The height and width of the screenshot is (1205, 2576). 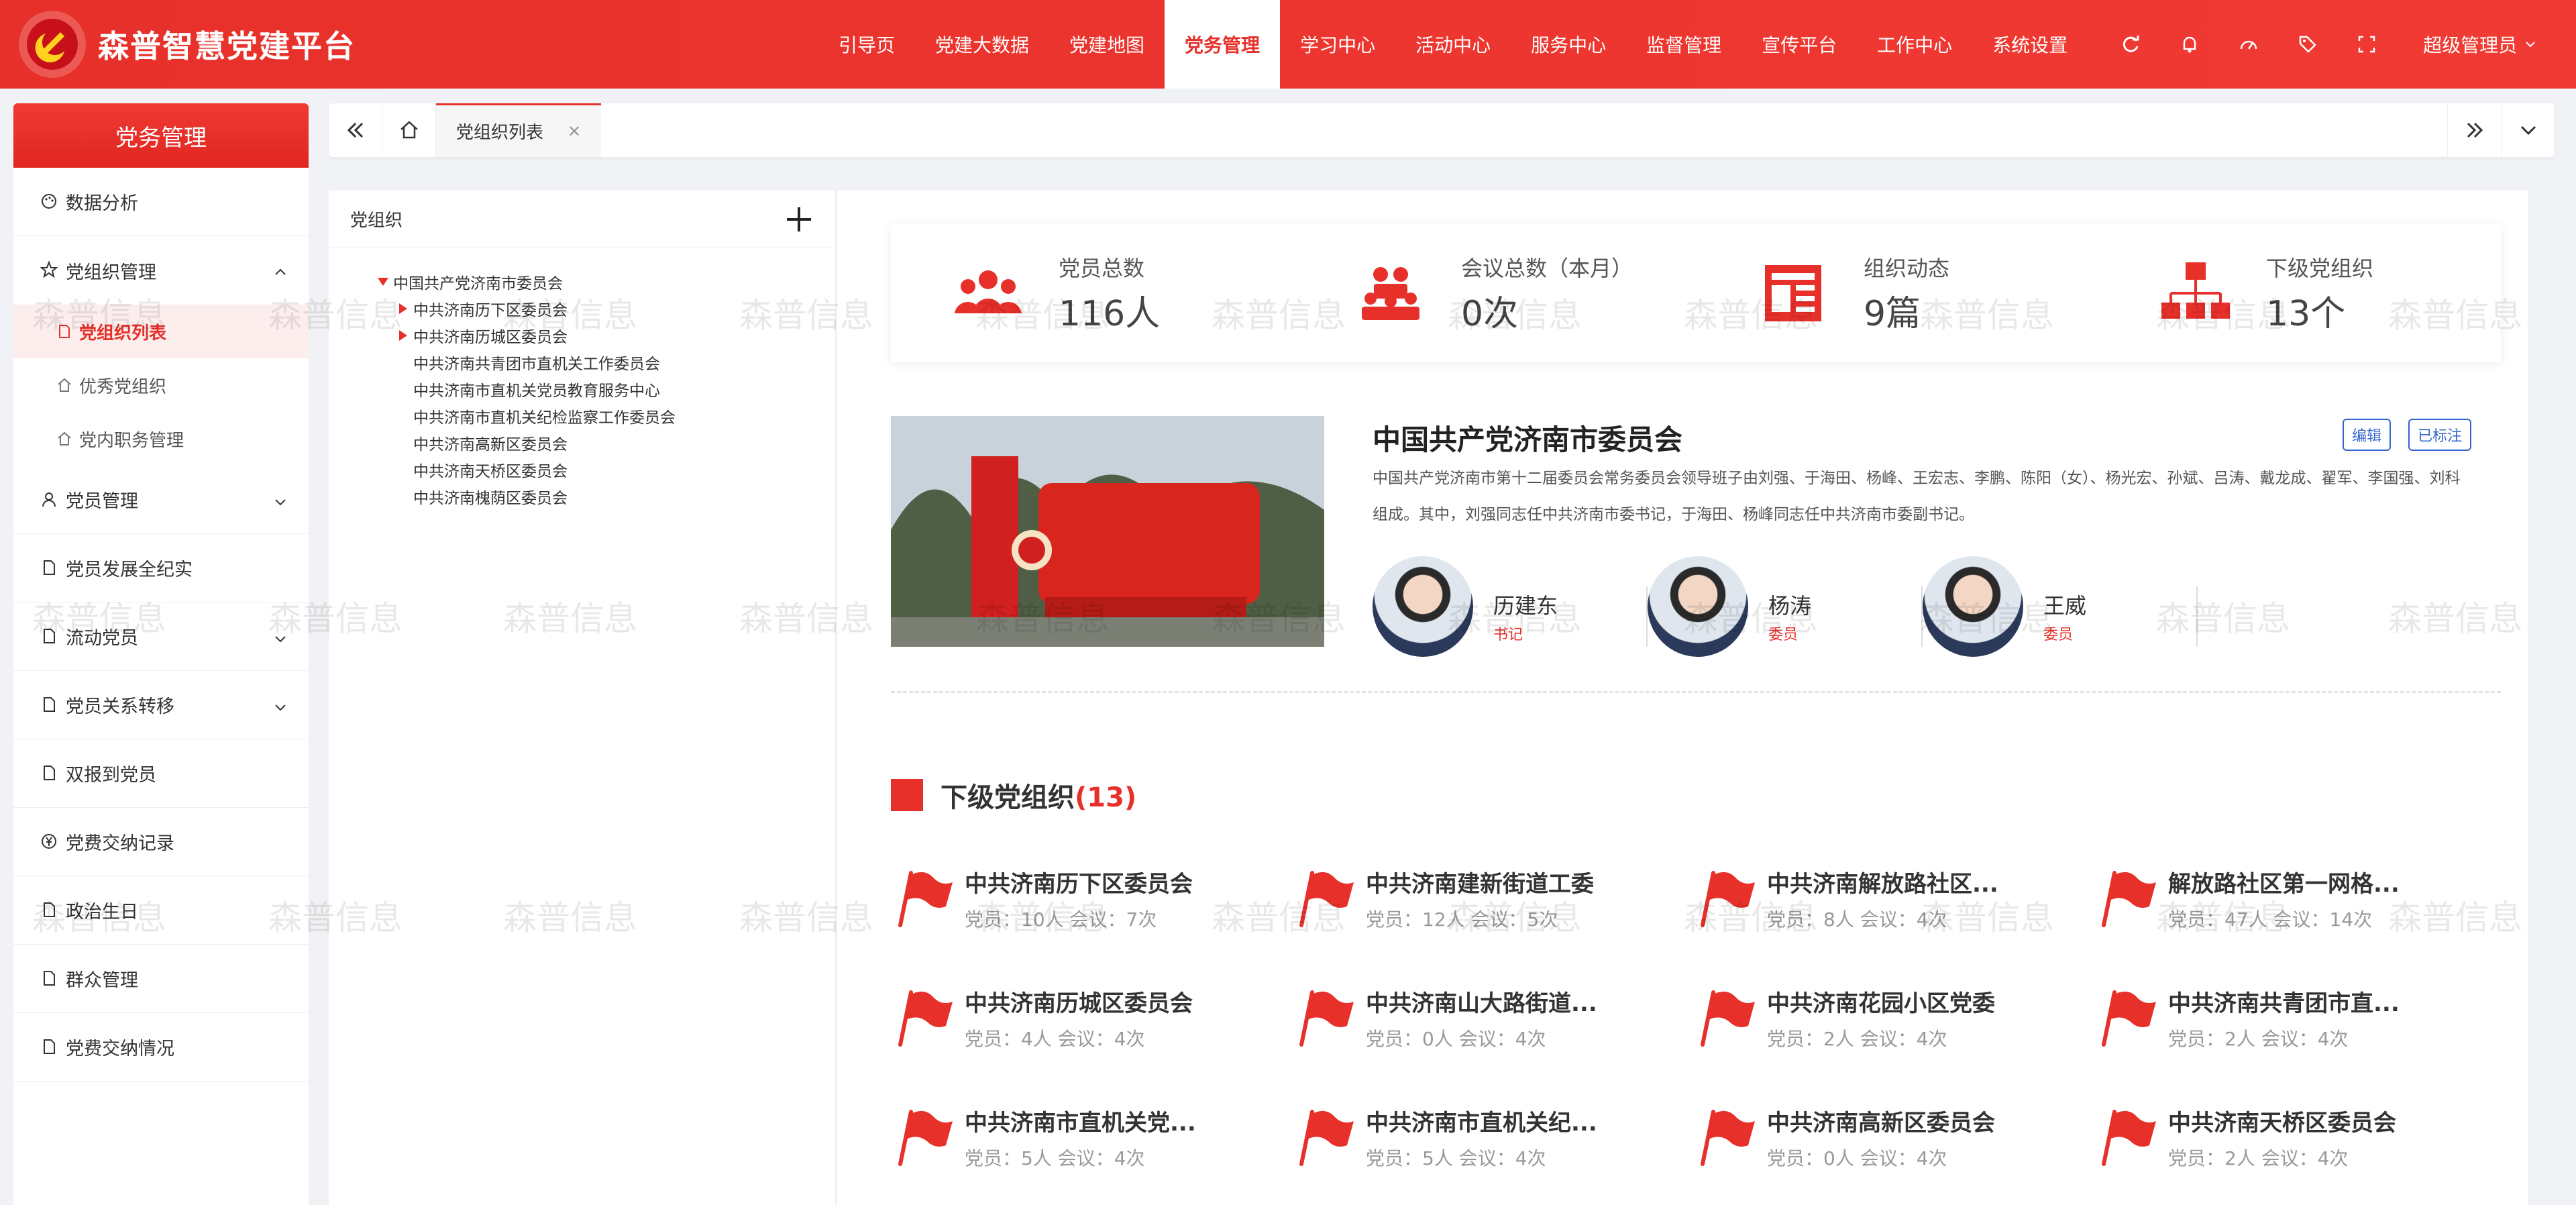 I want to click on sidebar-item: 党费交纳情况, so click(x=161, y=1047).